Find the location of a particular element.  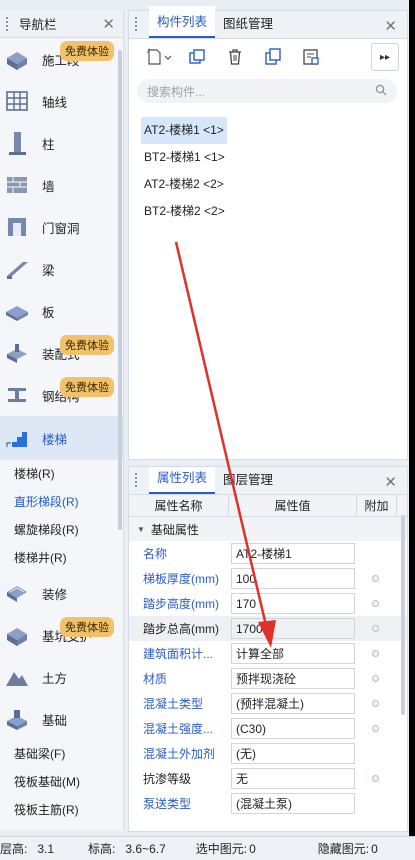

foundation-pit-icon is located at coordinates (17, 635).